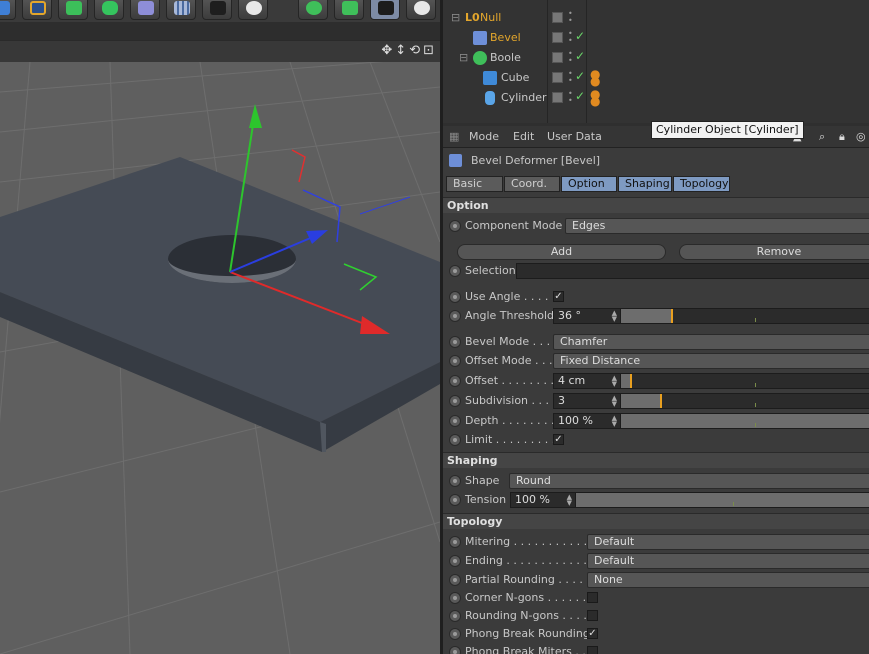 Image resolution: width=869 pixels, height=654 pixels. What do you see at coordinates (561, 252) in the screenshot?
I see `add-button: Add` at bounding box center [561, 252].